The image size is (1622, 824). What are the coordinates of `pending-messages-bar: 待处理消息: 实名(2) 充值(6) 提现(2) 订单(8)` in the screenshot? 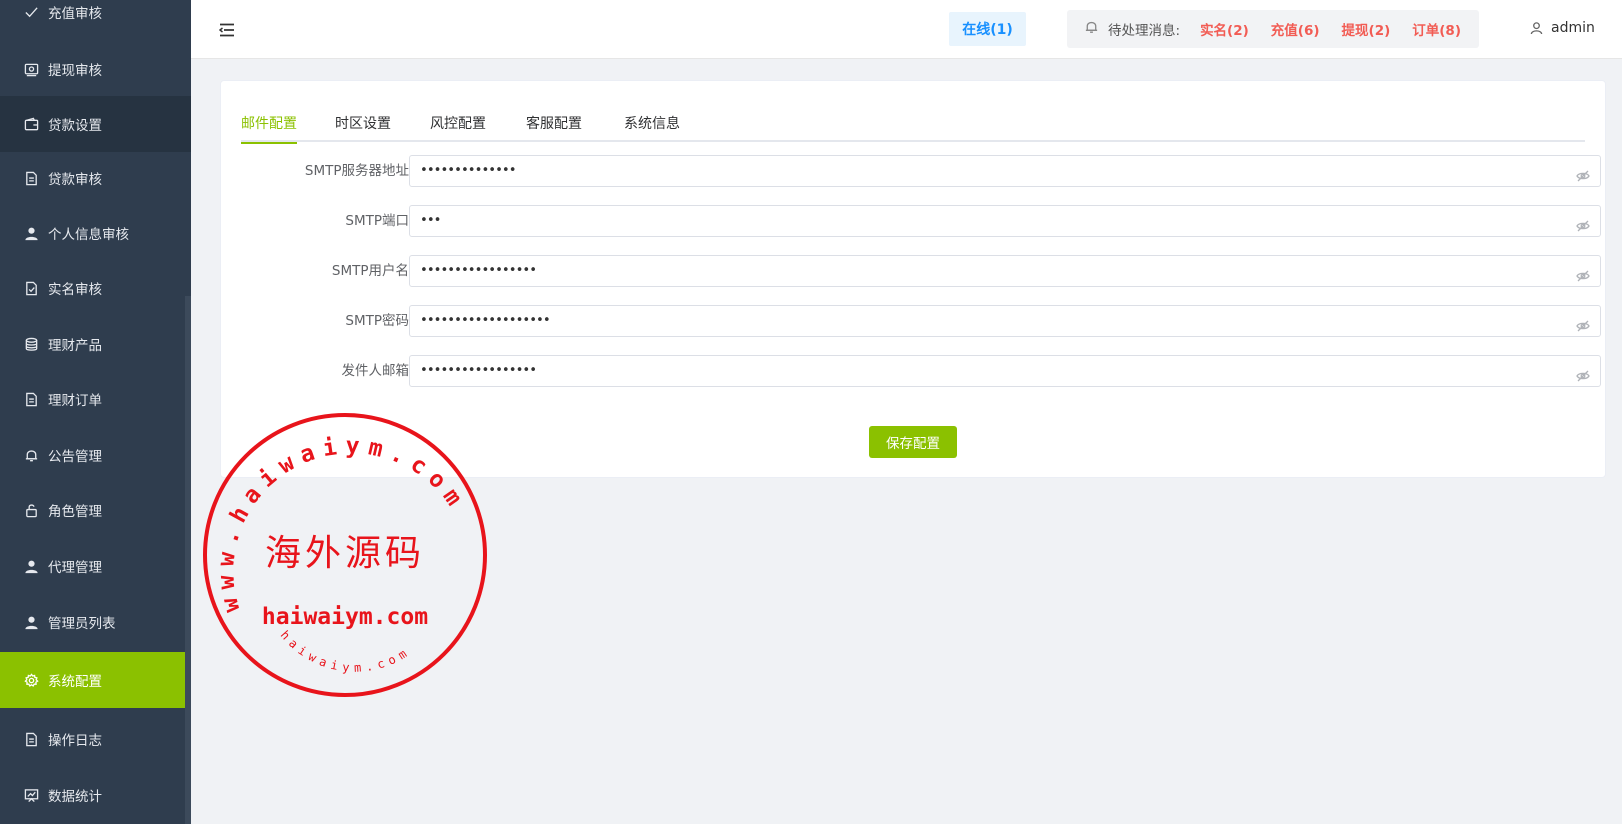 It's located at (1273, 29).